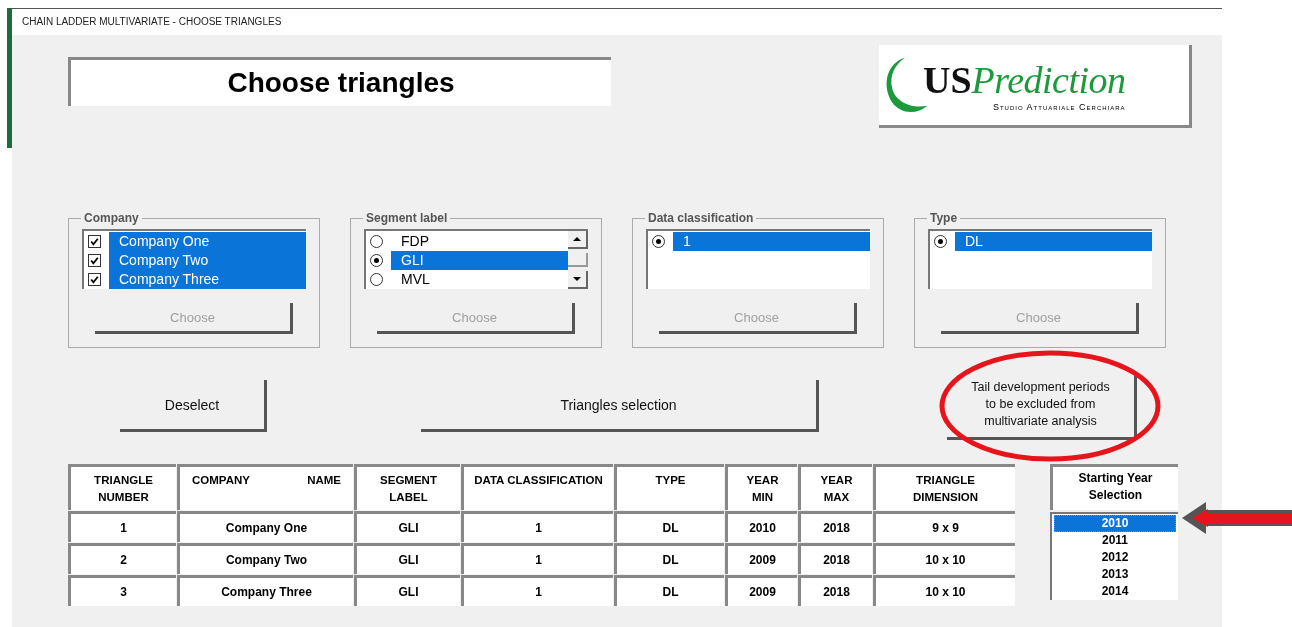 The width and height of the screenshot is (1292, 627). Describe the element at coordinates (265, 590) in the screenshot. I see `table-cell: Company Three` at that location.